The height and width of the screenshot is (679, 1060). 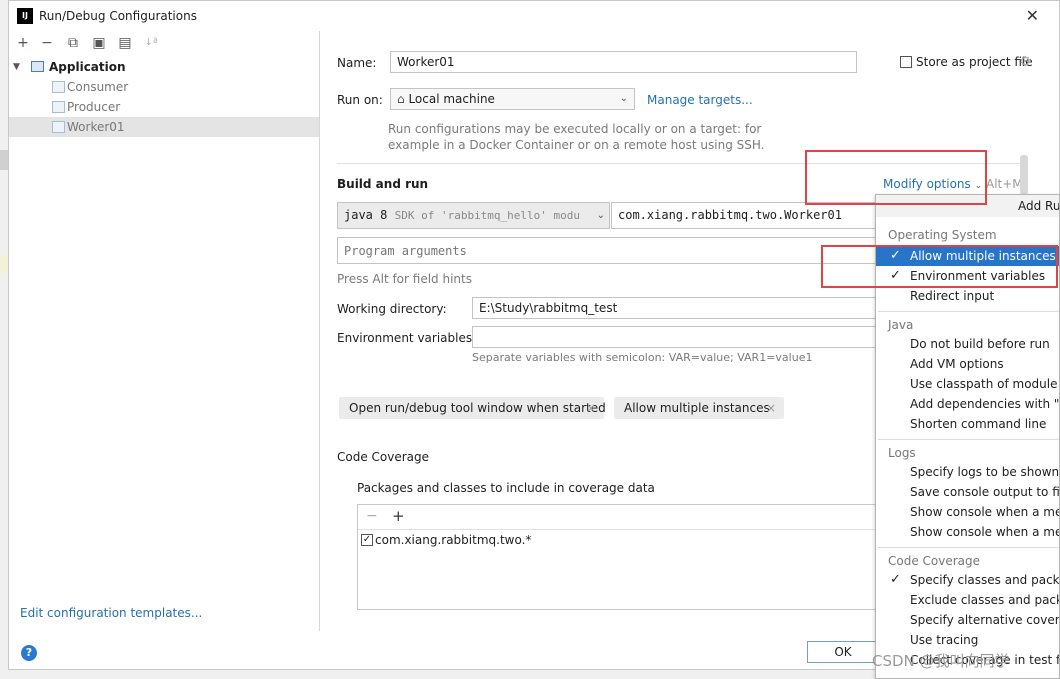 I want to click on application-icon, so click(x=37, y=66).